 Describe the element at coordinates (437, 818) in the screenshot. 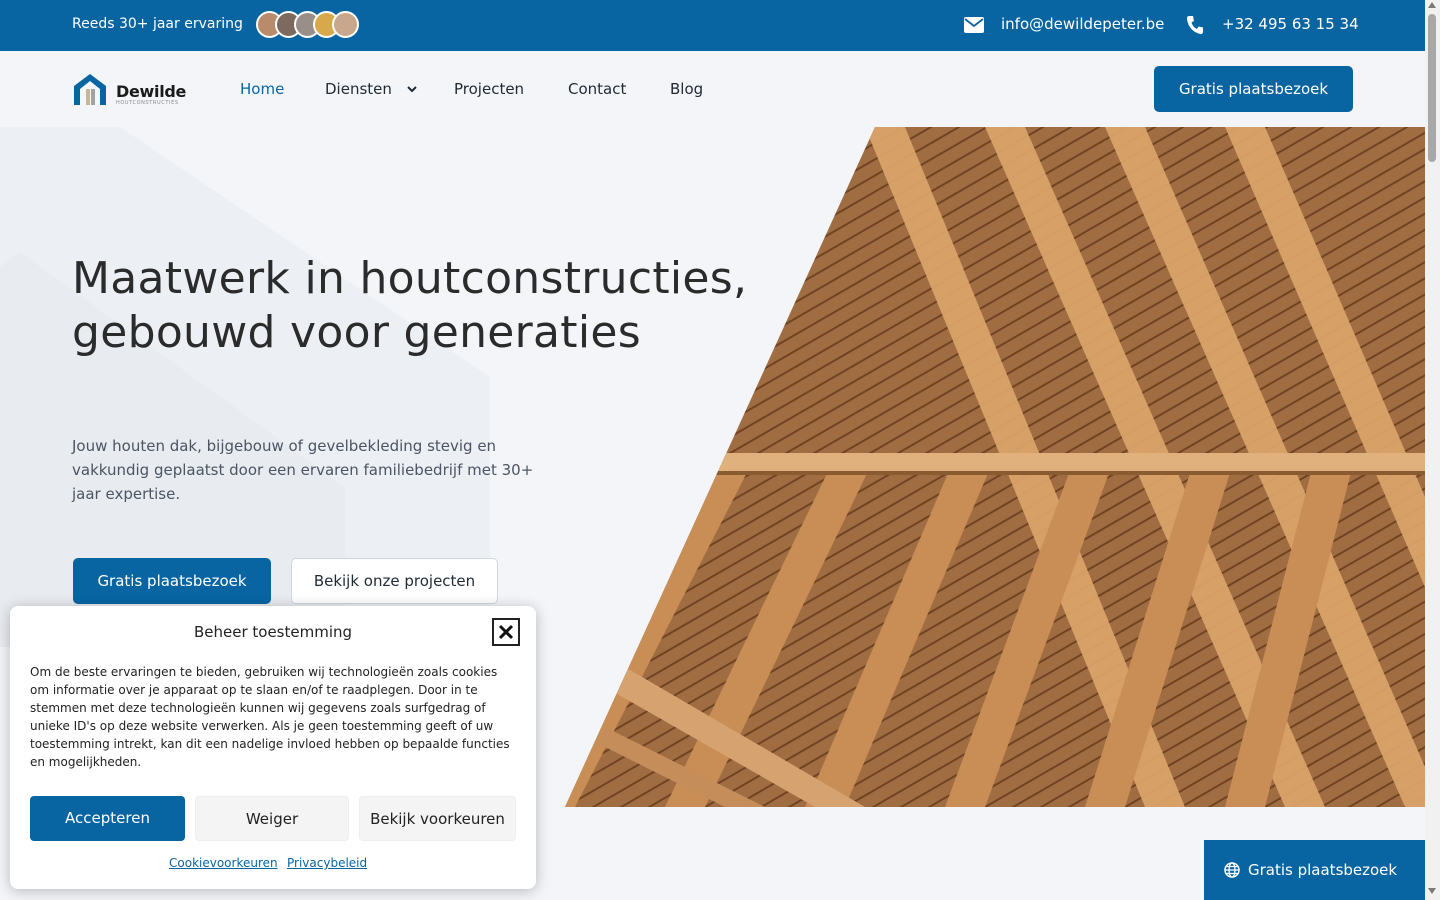

I see `view-preferences-button: Bekijk voorkeuren` at that location.